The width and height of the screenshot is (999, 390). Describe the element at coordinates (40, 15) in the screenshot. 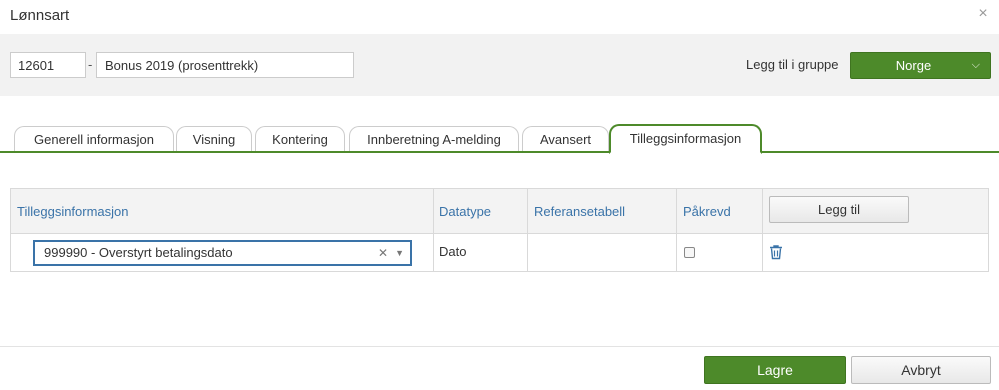

I see `dialog-title: Lønnsart` at that location.